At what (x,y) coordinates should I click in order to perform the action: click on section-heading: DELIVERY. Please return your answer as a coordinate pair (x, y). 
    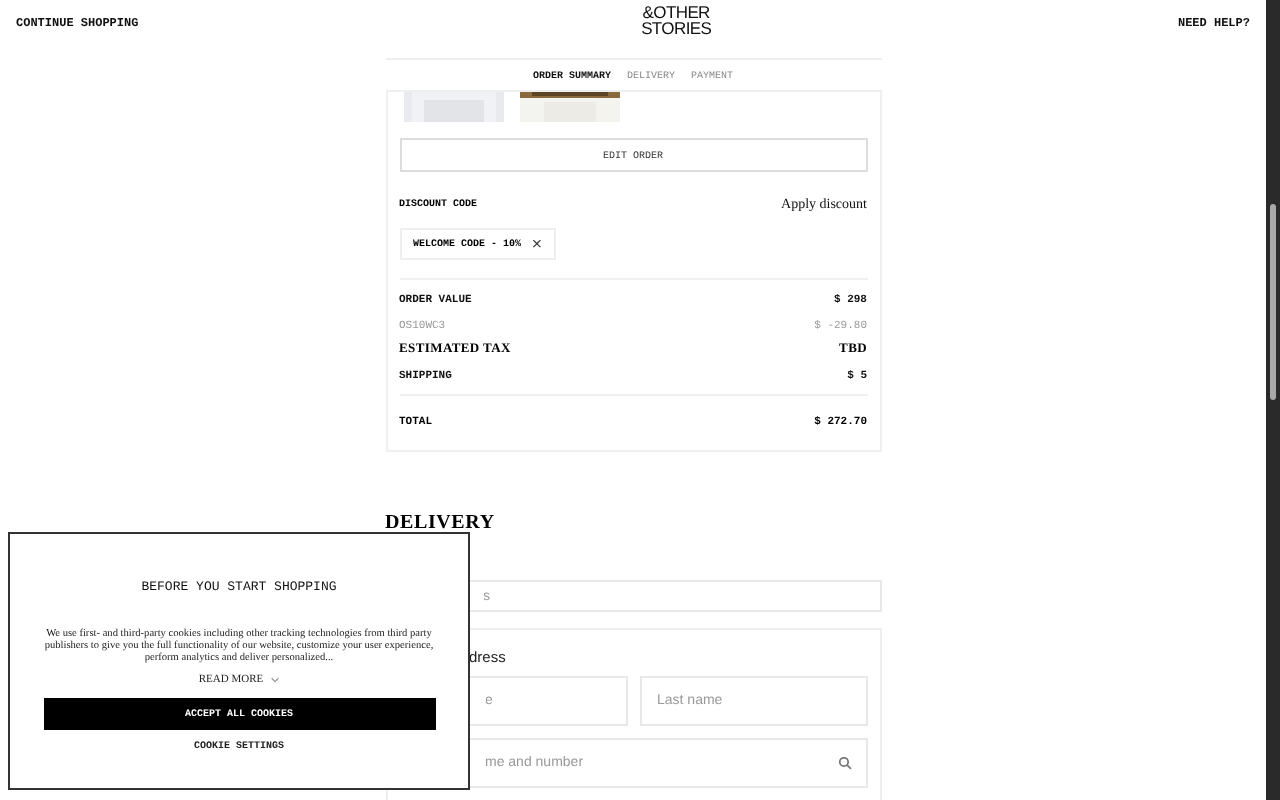
    Looking at the image, I should click on (441, 524).